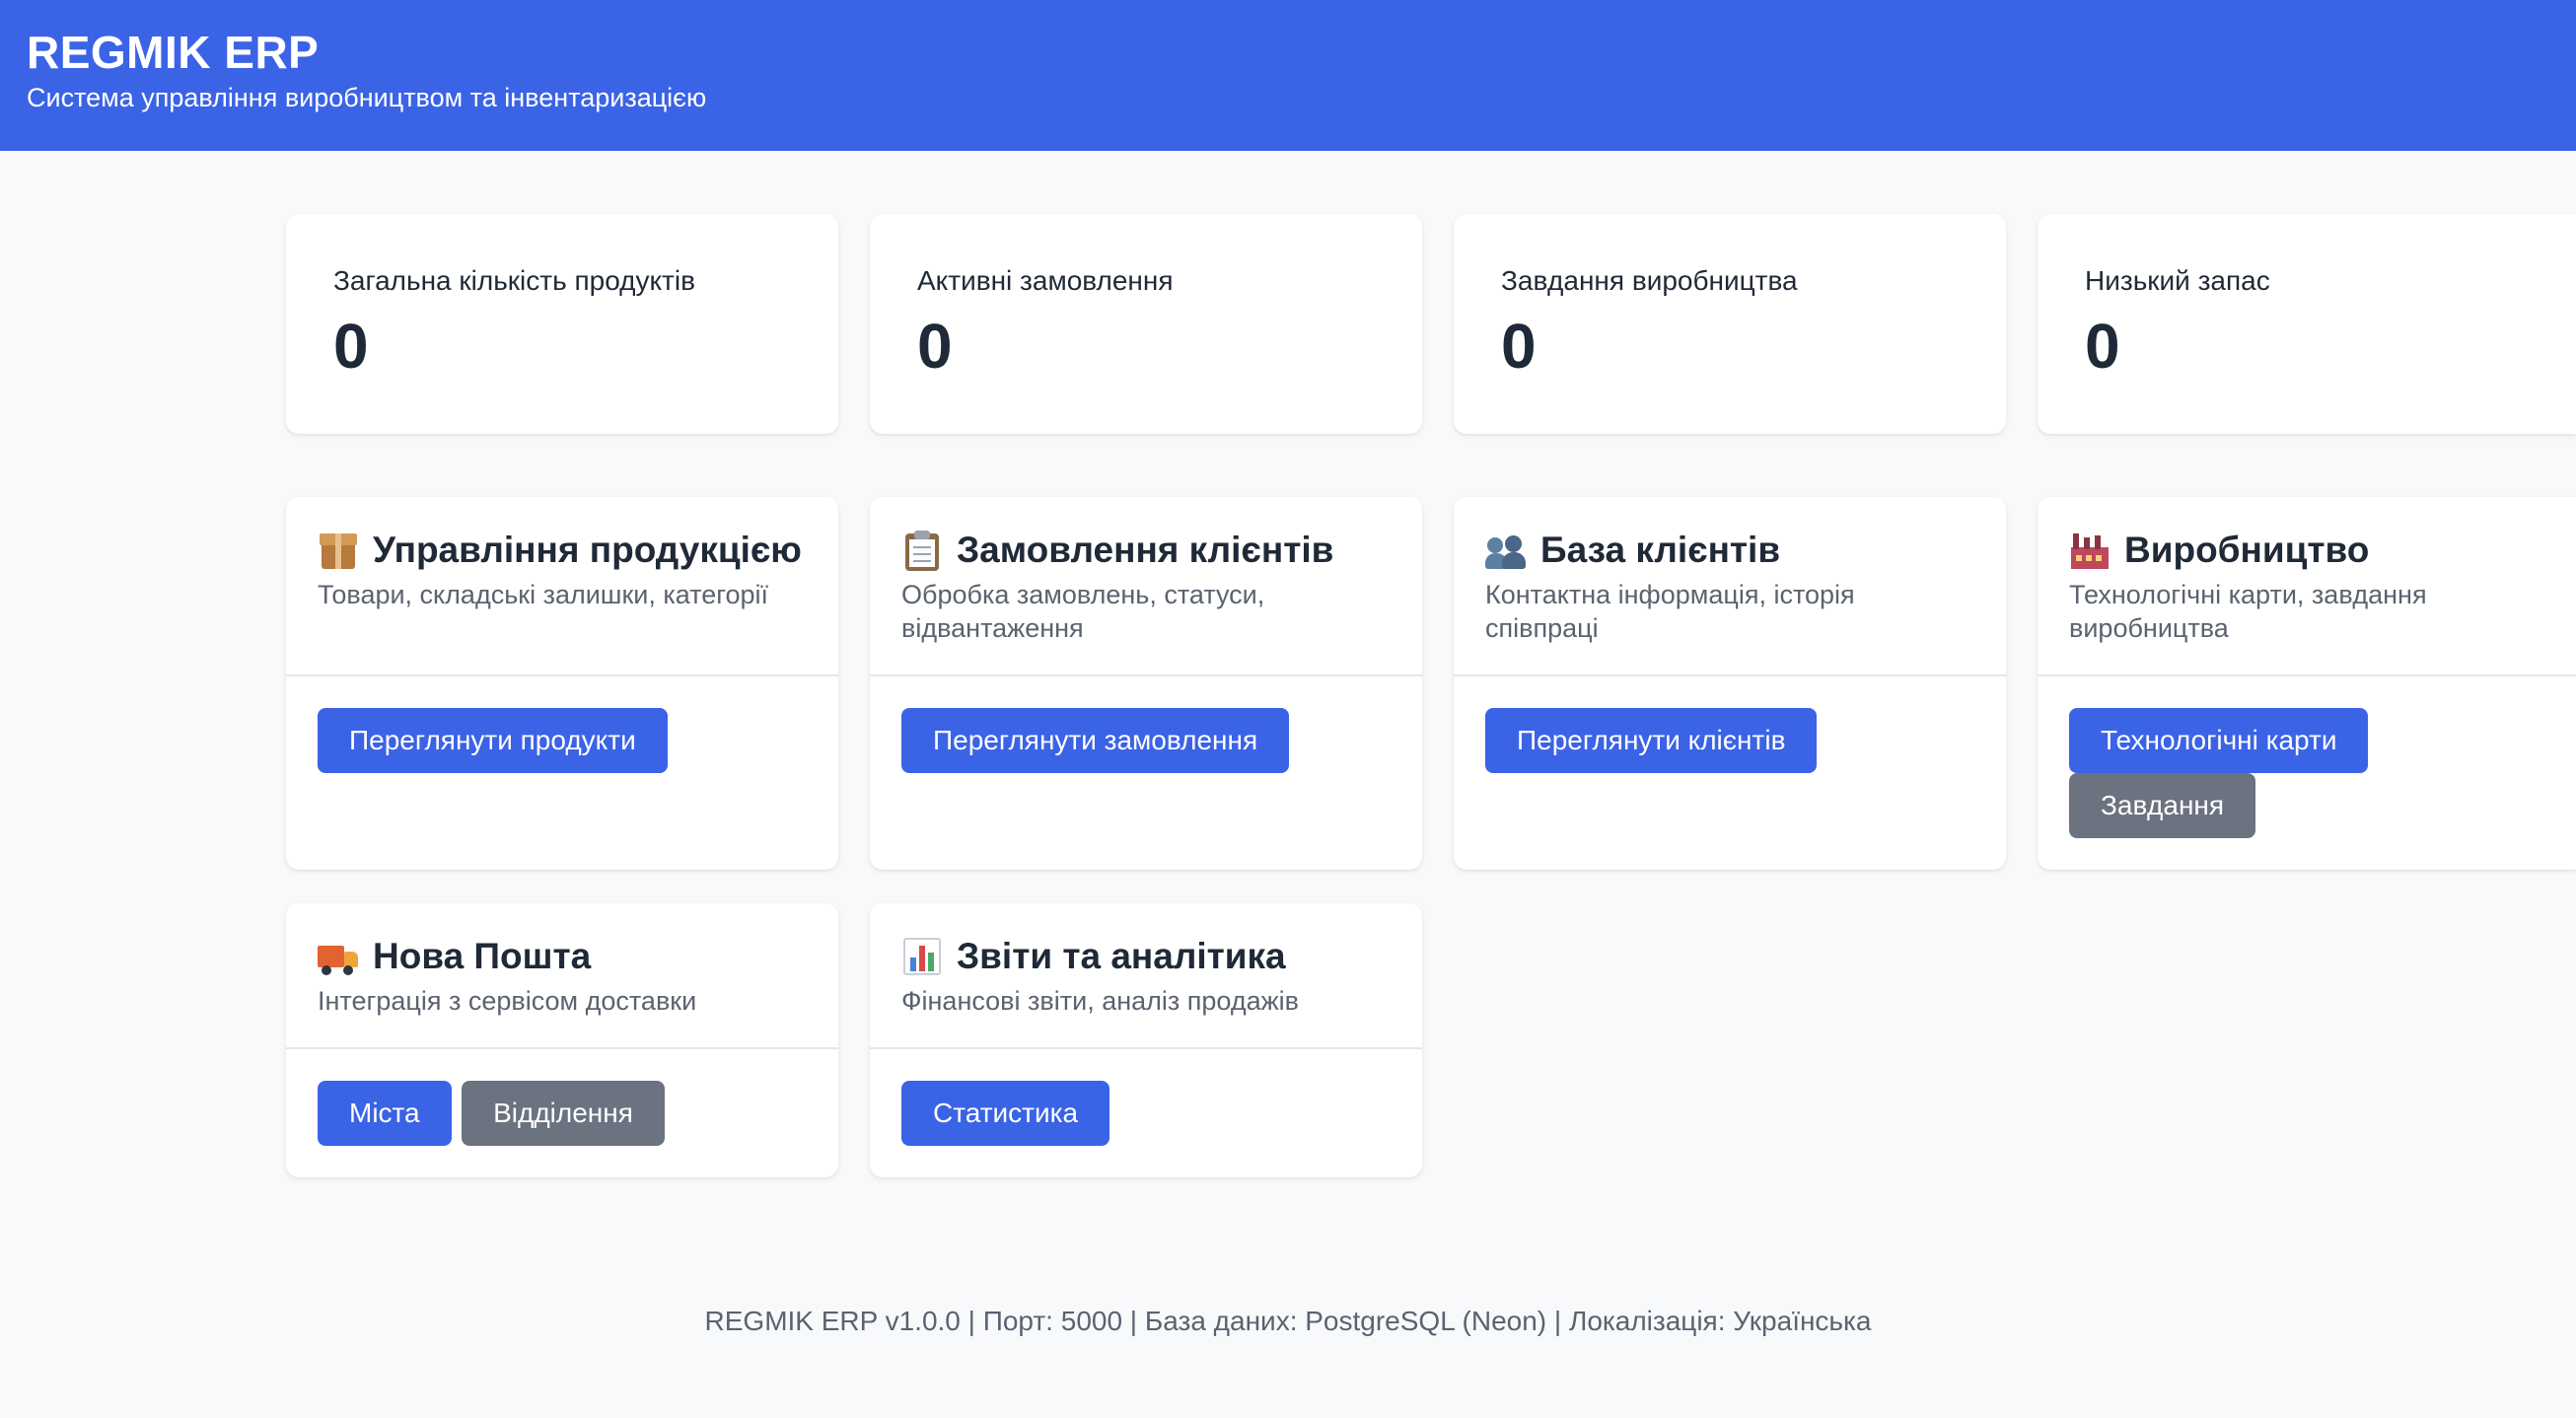 The width and height of the screenshot is (2576, 1418). Describe the element at coordinates (1005, 1113) in the screenshot. I see `statistics-button: Статистика` at that location.